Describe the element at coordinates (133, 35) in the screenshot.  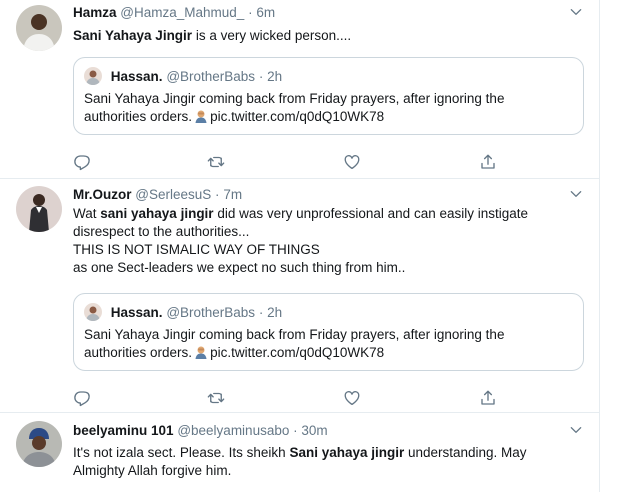
I see `highlighted-term: Sani Yahaya Jingir` at that location.